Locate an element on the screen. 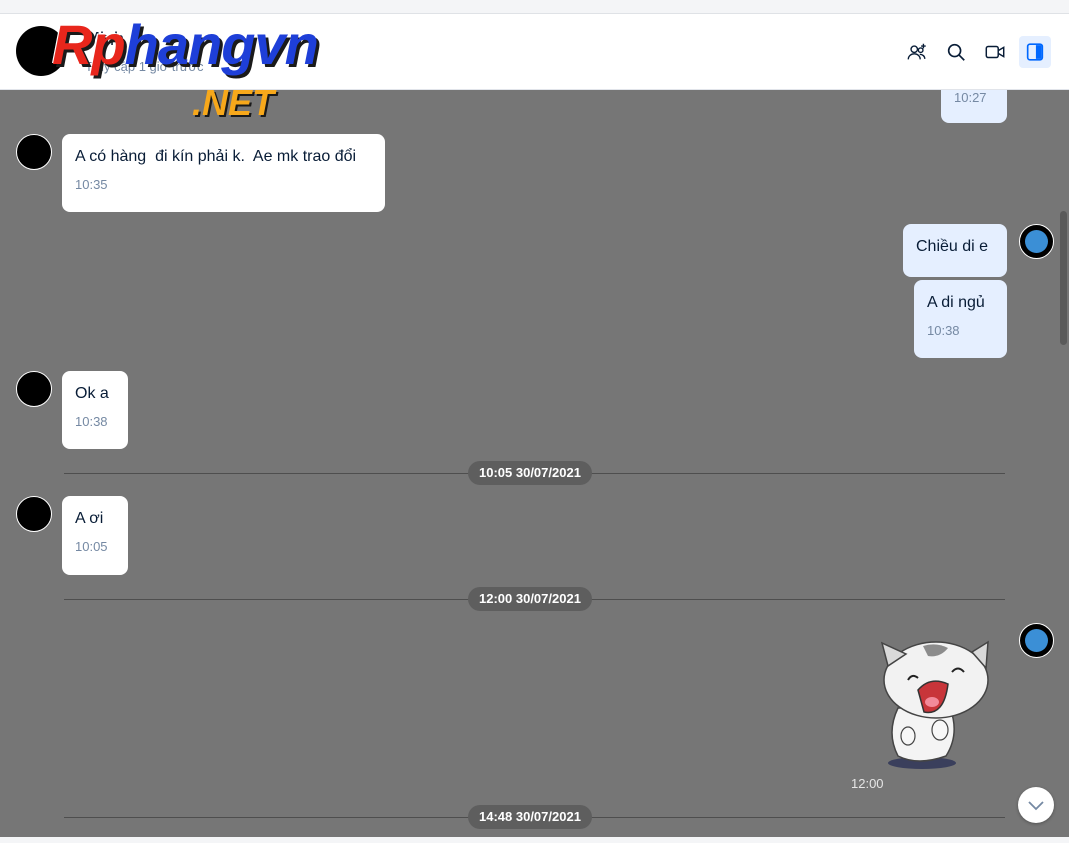  sidebar-toggle-icon is located at coordinates (1035, 52).